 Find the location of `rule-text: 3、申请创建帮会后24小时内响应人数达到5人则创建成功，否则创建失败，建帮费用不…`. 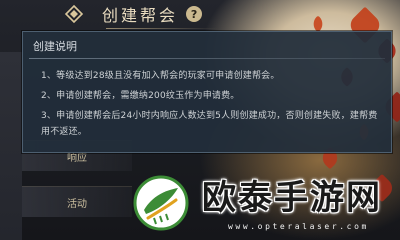

rule-text: 3、申请创建帮会后24小时内响应人数达到5人则创建成功，否则创建失败，建帮费用不… is located at coordinates (209, 124).